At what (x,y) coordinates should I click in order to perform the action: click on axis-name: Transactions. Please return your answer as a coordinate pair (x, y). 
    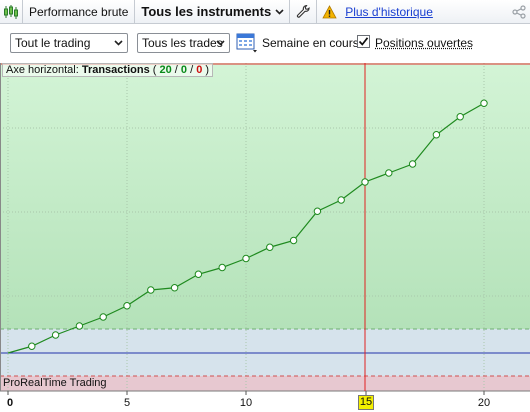
    Looking at the image, I should click on (115, 70).